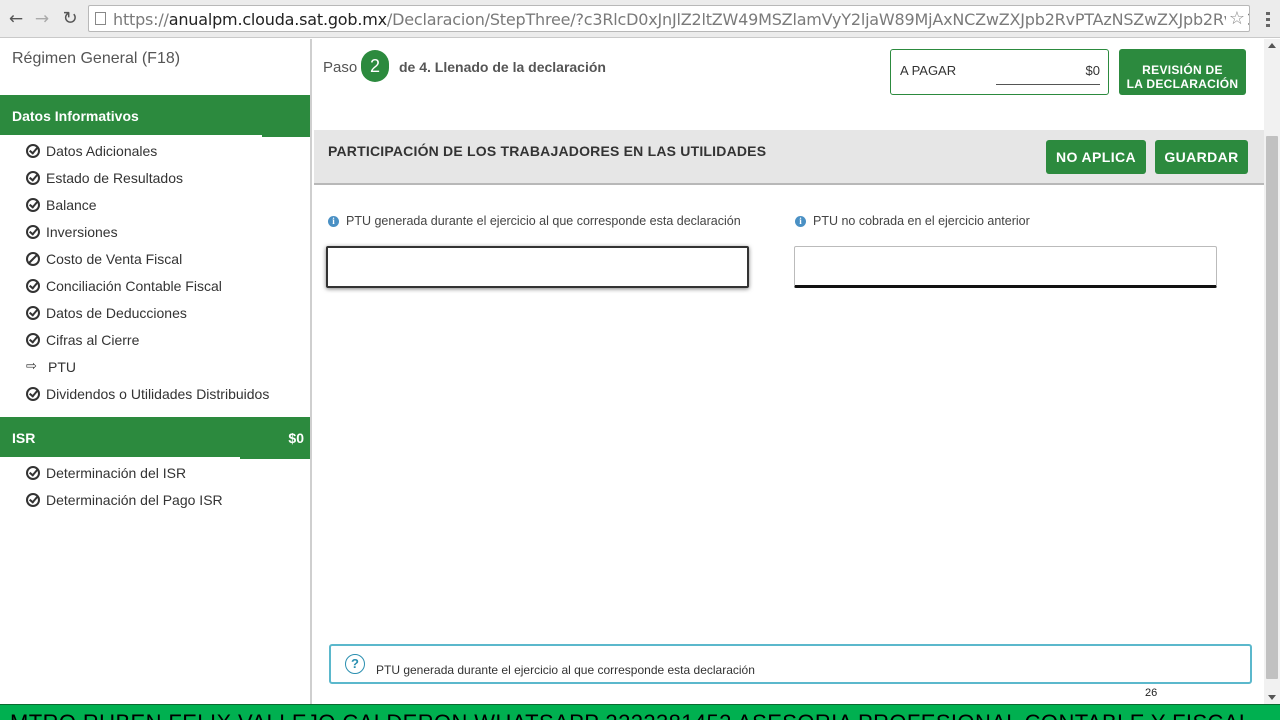 This screenshot has width=1280, height=720. Describe the element at coordinates (340, 67) in the screenshot. I see `step-label: Paso` at that location.